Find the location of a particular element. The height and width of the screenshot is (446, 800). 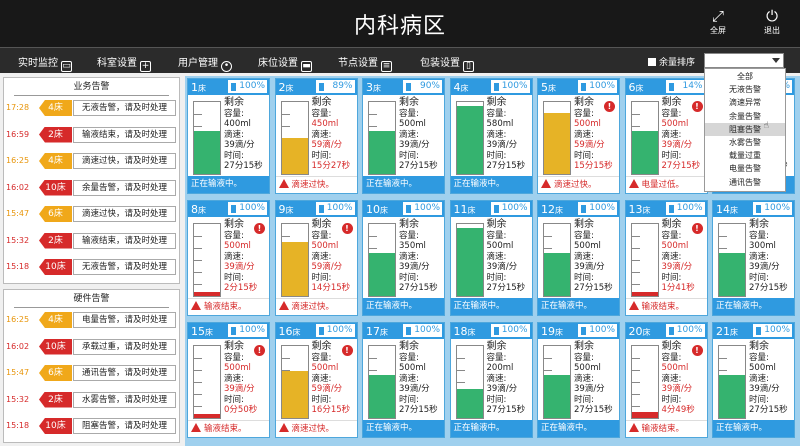

menu-department-settings: 科室设置 + is located at coordinates (124, 63).